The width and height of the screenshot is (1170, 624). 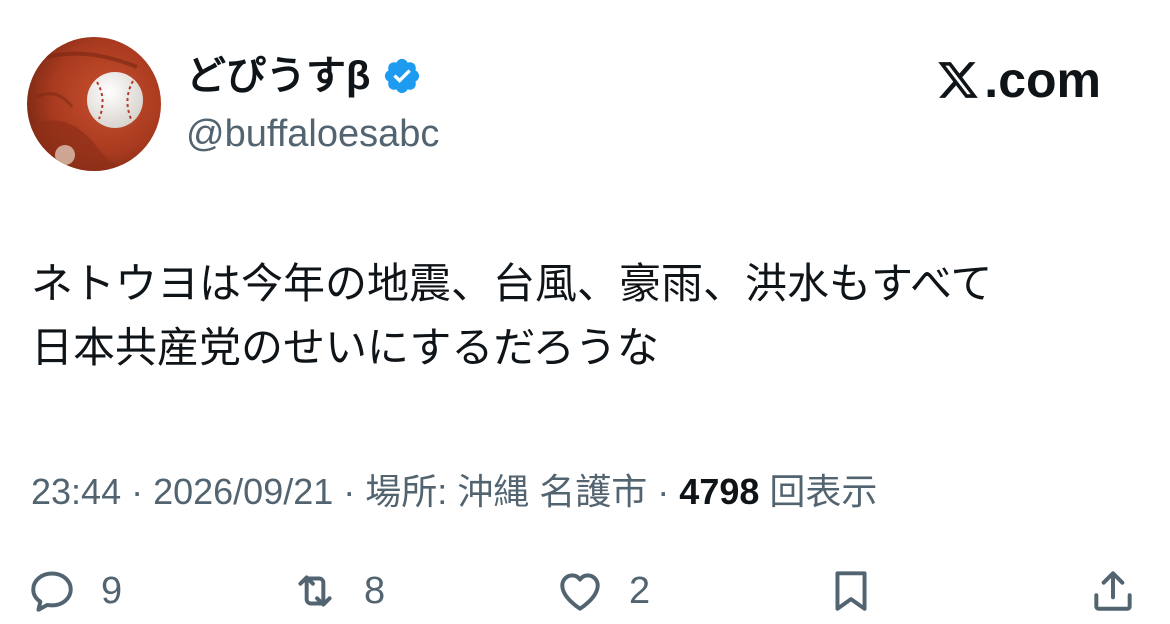 What do you see at coordinates (345, 347) in the screenshot?
I see `tweet-text-line: 日本共産党のせいにするだろうな` at bounding box center [345, 347].